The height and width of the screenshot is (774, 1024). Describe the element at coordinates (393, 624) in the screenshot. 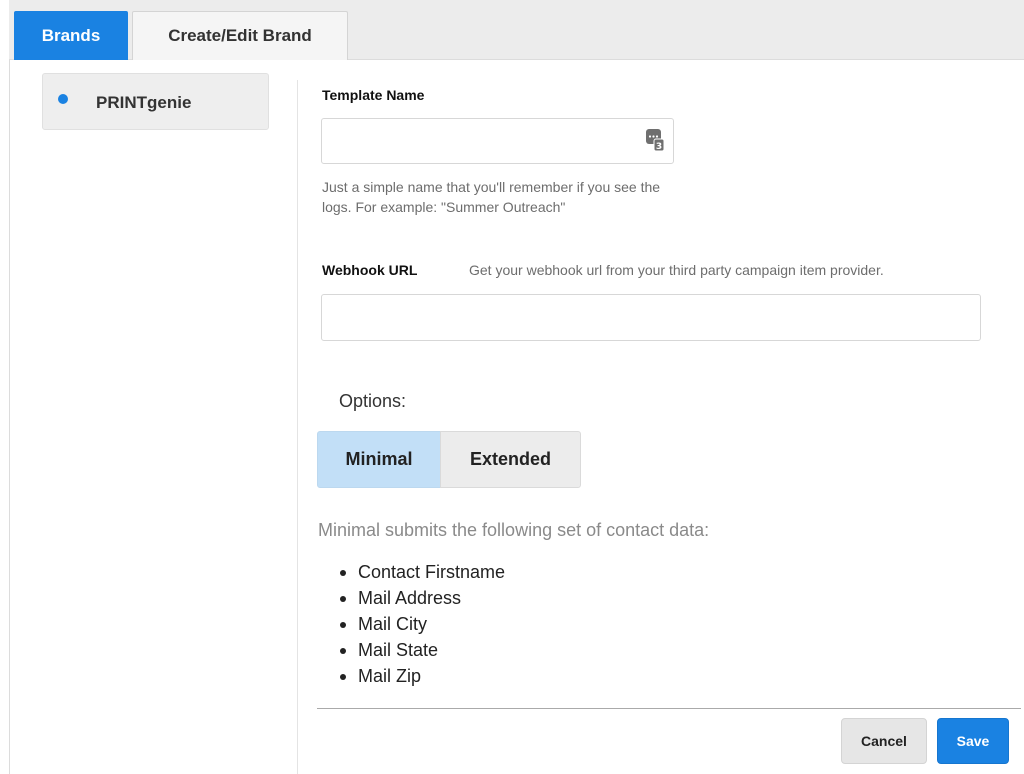

I see `field-label: Mail City` at that location.